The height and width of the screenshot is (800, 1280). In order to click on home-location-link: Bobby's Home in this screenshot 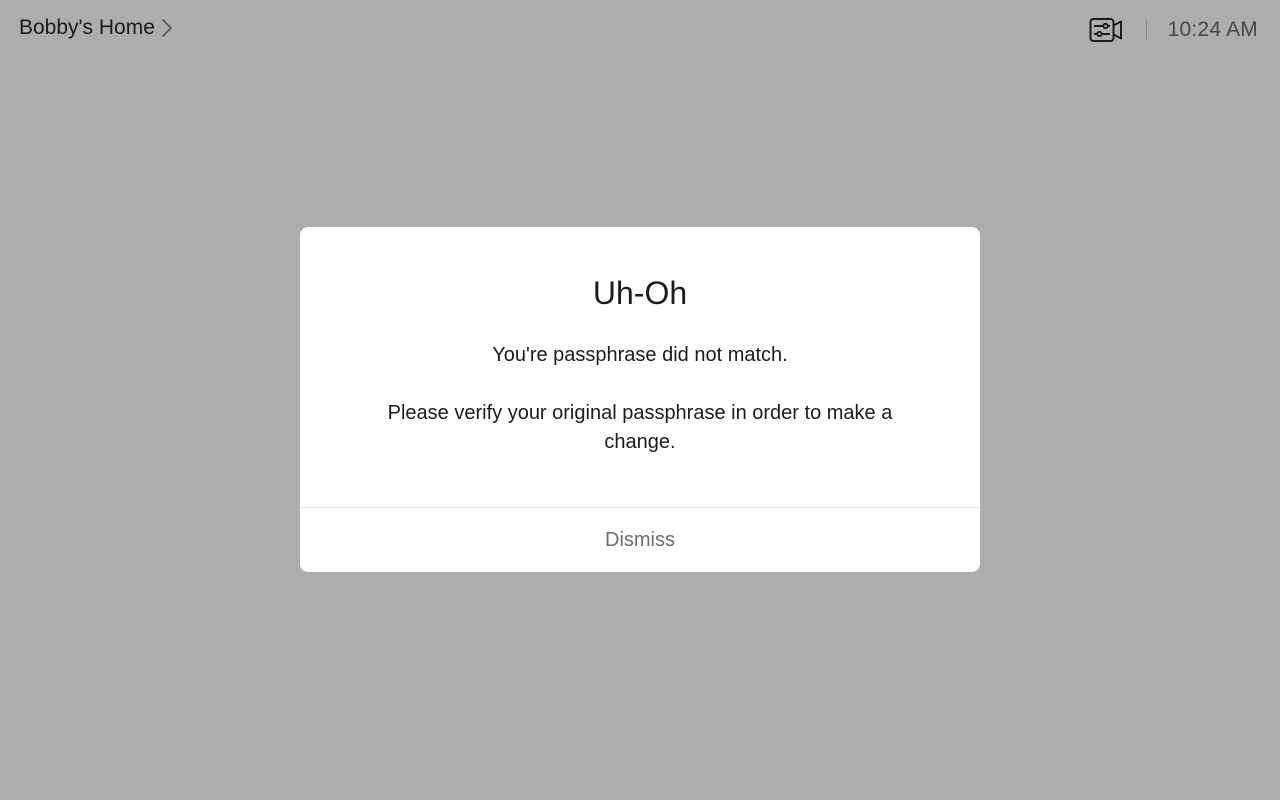, I will do `click(96, 28)`.